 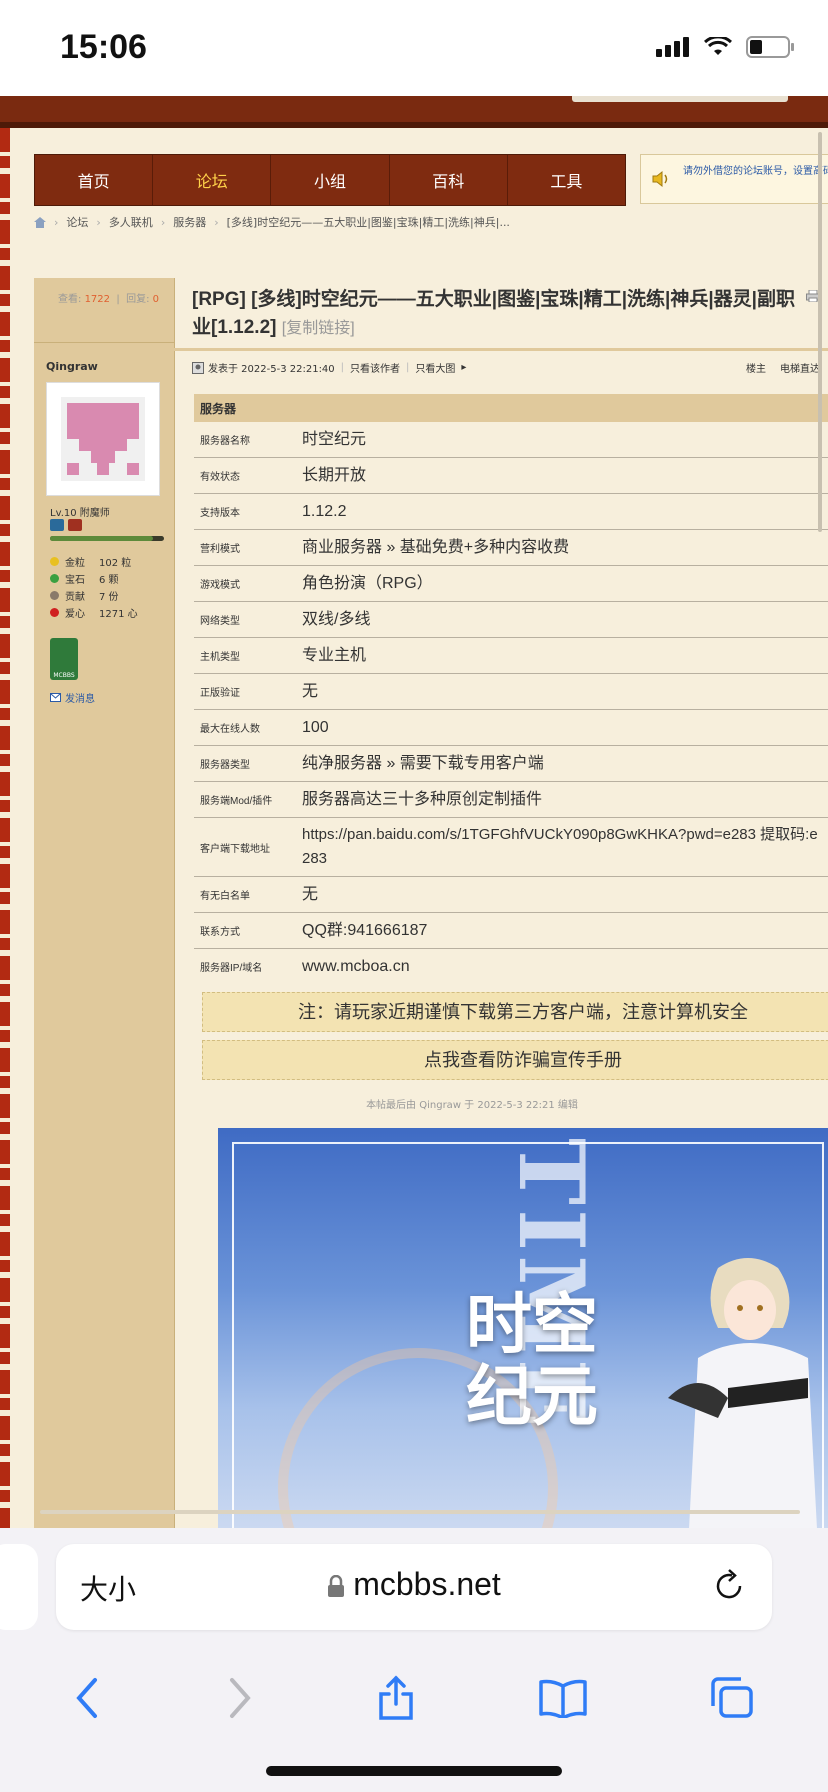 What do you see at coordinates (54, 612) in the screenshot?
I see `apple-heart-icon` at bounding box center [54, 612].